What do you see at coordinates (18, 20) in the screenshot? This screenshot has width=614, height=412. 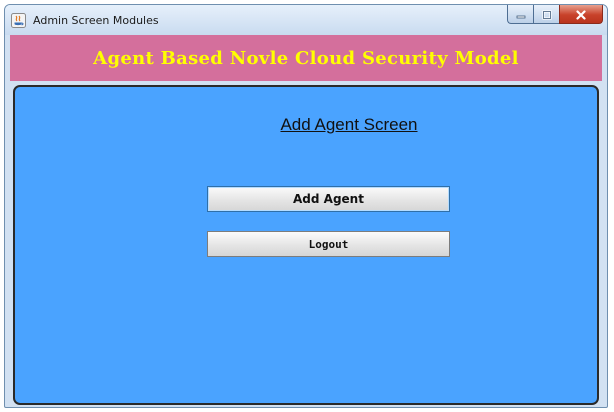 I see `java-app-icon` at bounding box center [18, 20].